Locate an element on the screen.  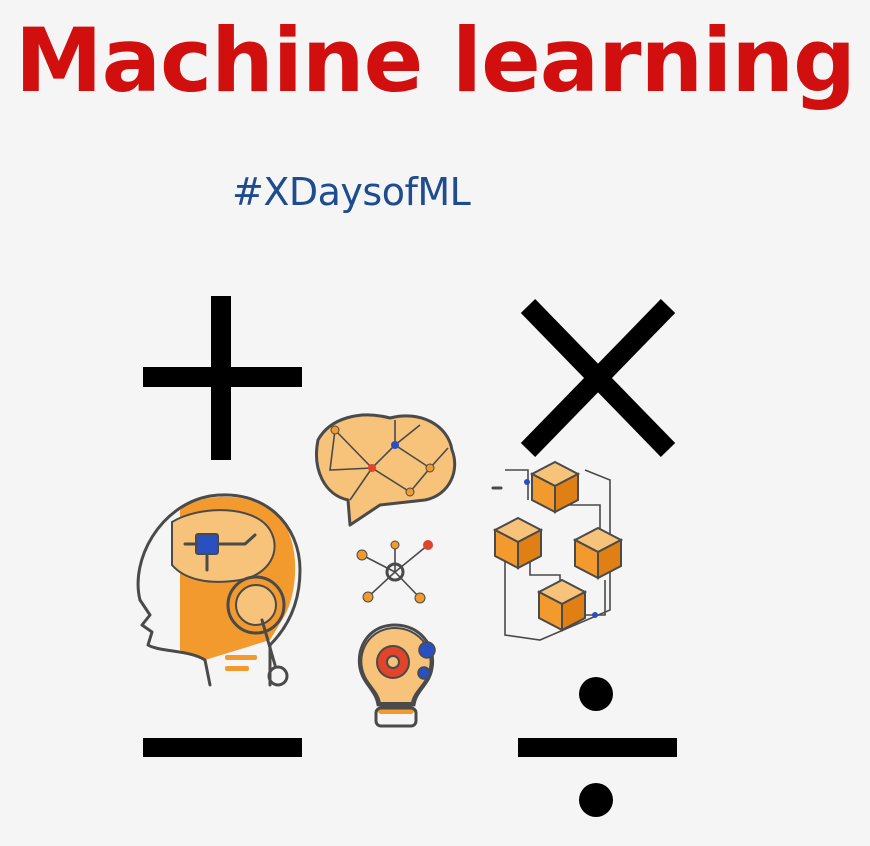
network-node-icon is located at coordinates (394, 572).